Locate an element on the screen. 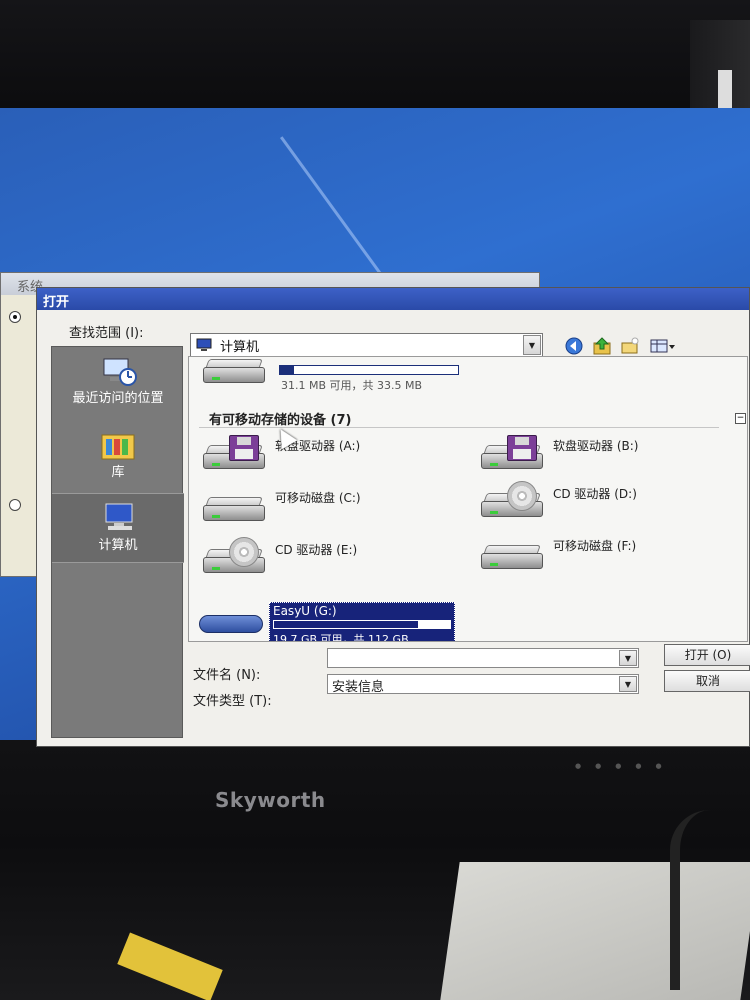 Image resolution: width=750 pixels, height=1000 pixels. places-bar: 最近访问的位置 库 计算机 is located at coordinates (117, 542).